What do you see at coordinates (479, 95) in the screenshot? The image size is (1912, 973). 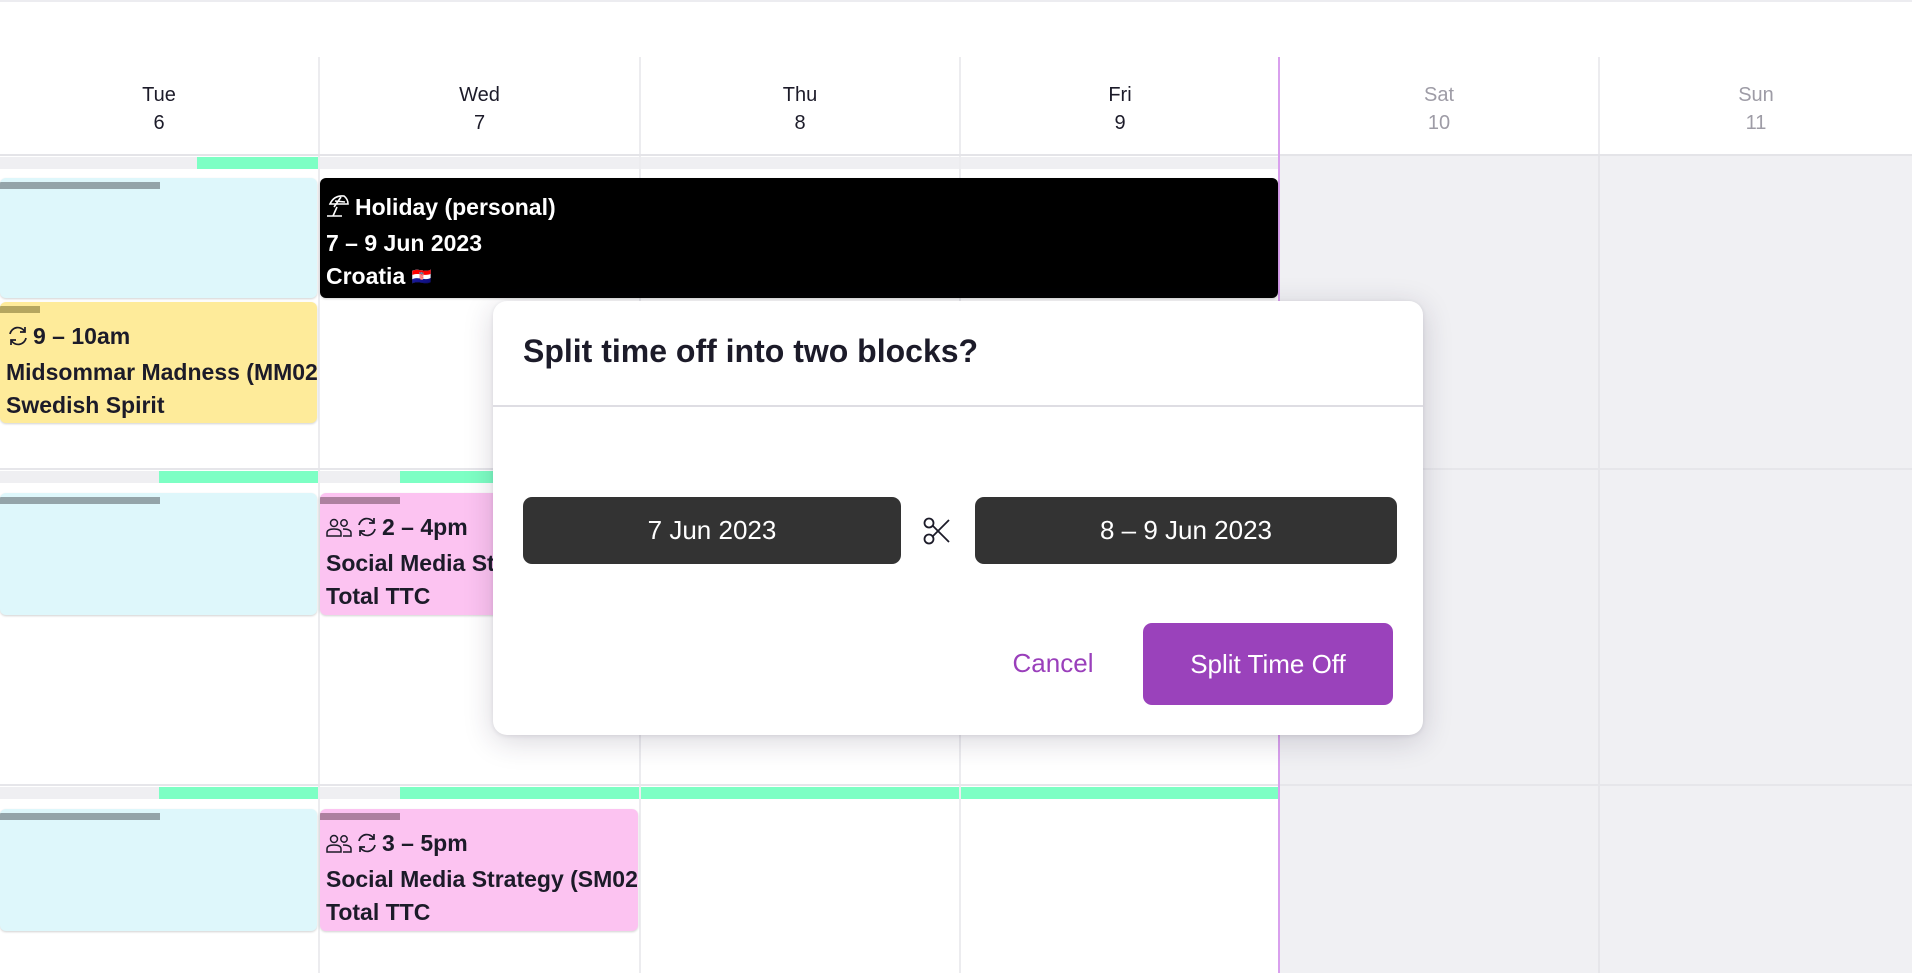 I see `day-name: Wed` at bounding box center [479, 95].